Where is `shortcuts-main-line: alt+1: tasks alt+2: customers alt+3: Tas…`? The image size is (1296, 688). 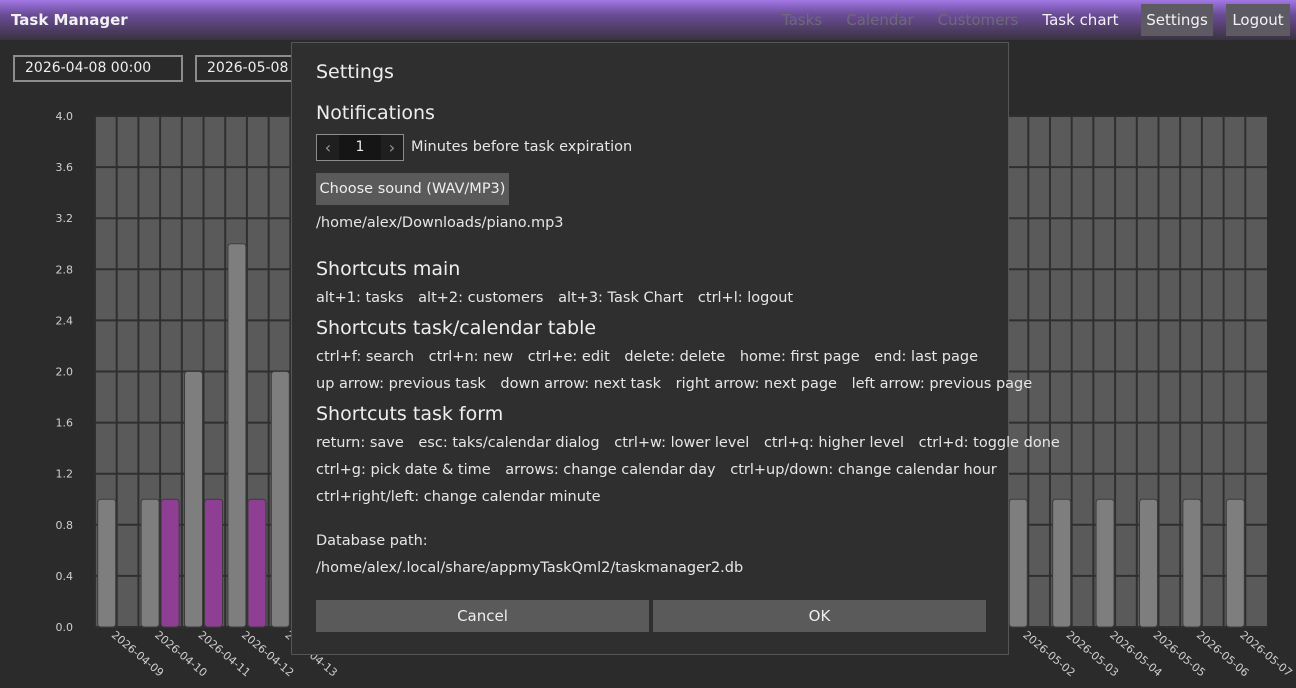 shortcuts-main-line: alt+1: tasks alt+2: customers alt+3: Tas… is located at coordinates (559, 298).